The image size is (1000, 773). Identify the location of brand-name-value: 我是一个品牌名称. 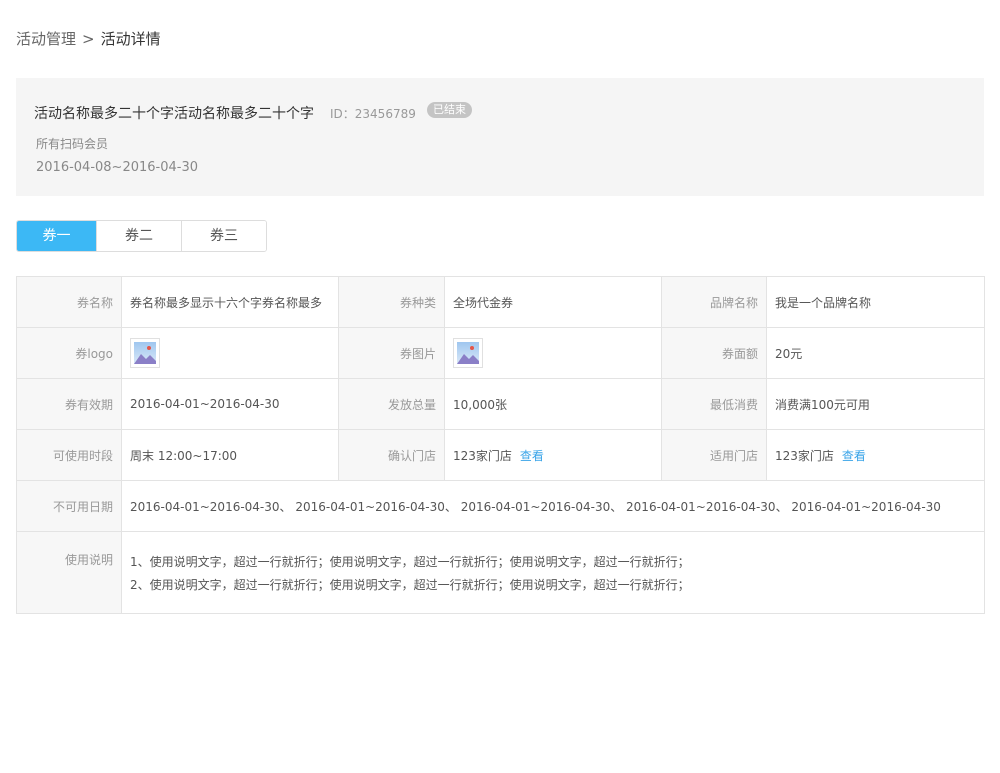
(875, 302).